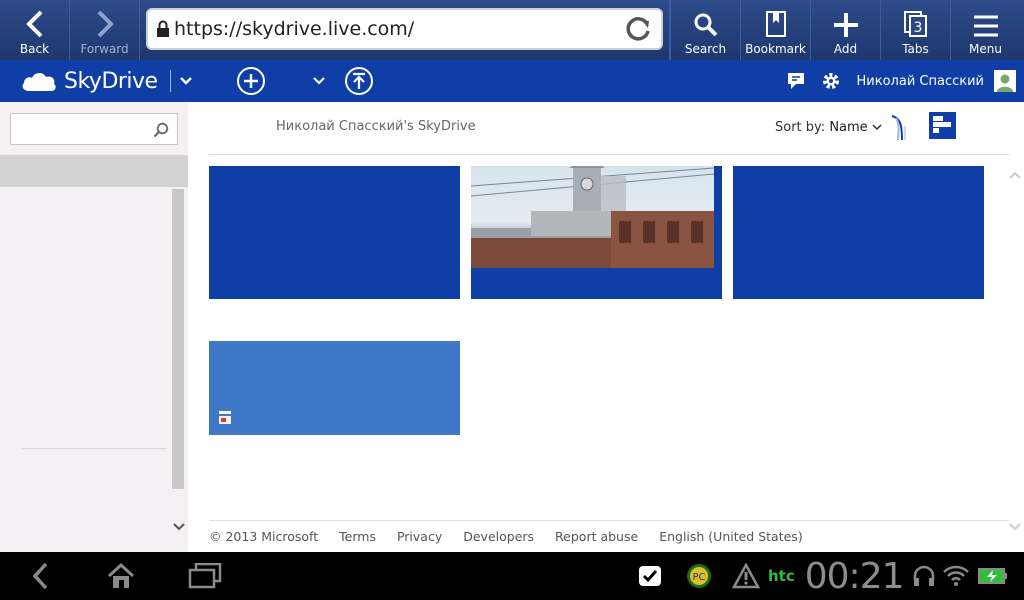  I want to click on back-button: Back, so click(35, 30).